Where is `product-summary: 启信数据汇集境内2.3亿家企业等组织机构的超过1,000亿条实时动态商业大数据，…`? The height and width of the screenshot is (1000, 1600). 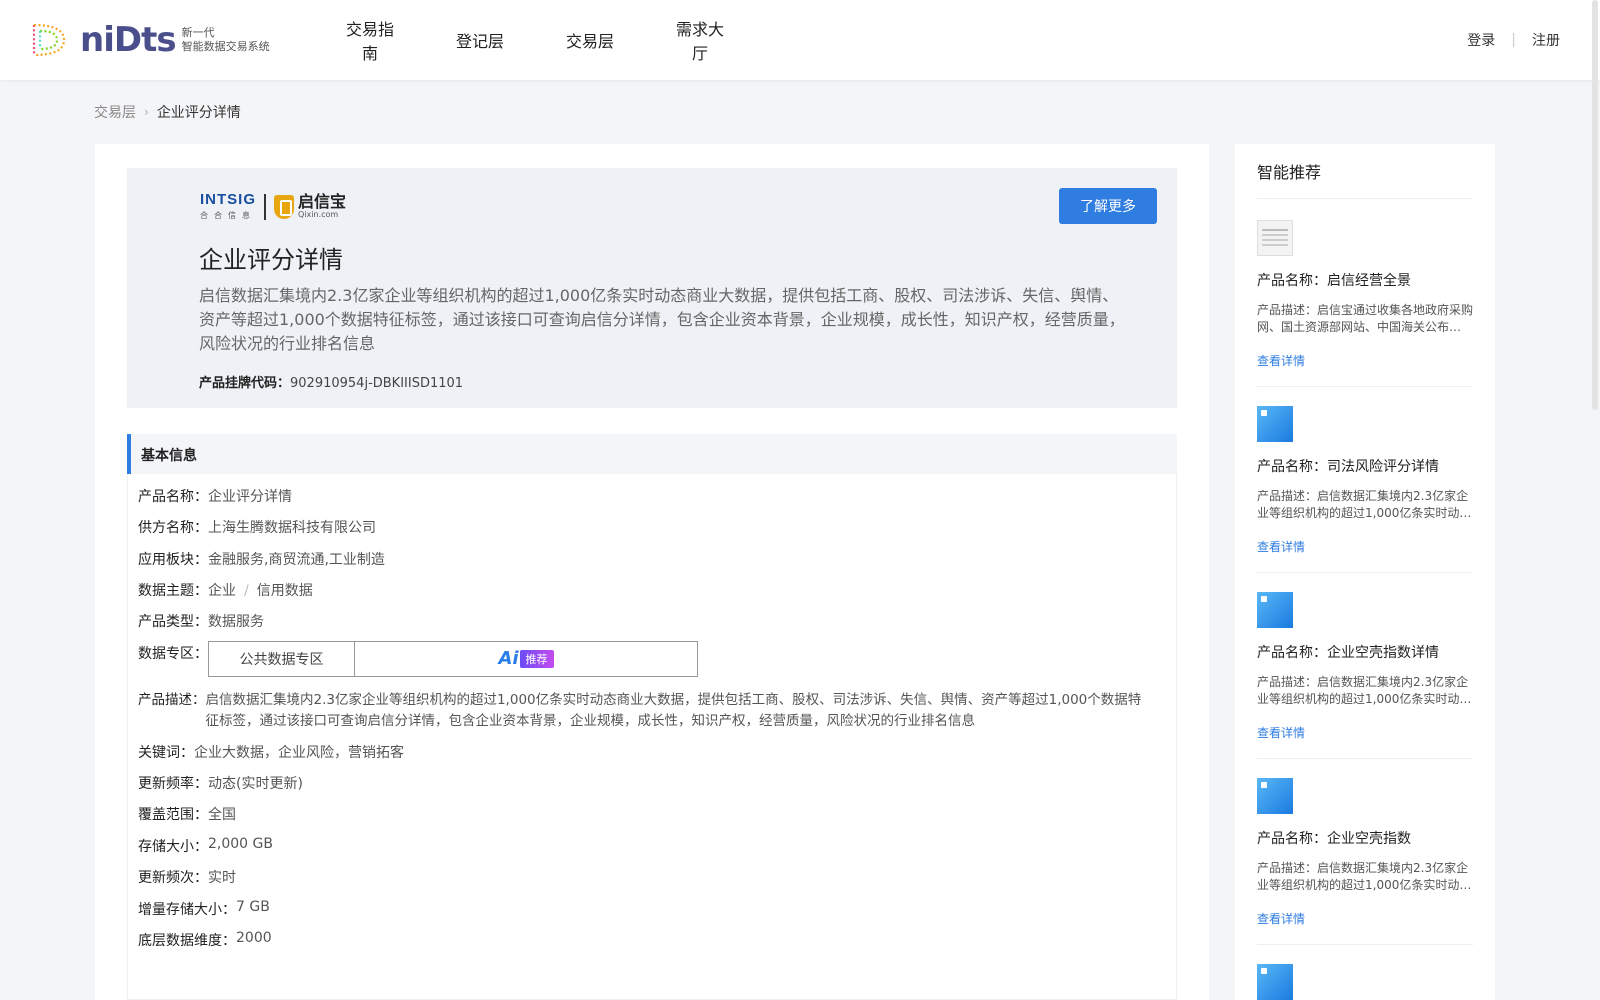
product-summary: 启信数据汇集境内2.3亿家企业等组织机构的超过1,000亿条实时动态商业大数据，… is located at coordinates (662, 319).